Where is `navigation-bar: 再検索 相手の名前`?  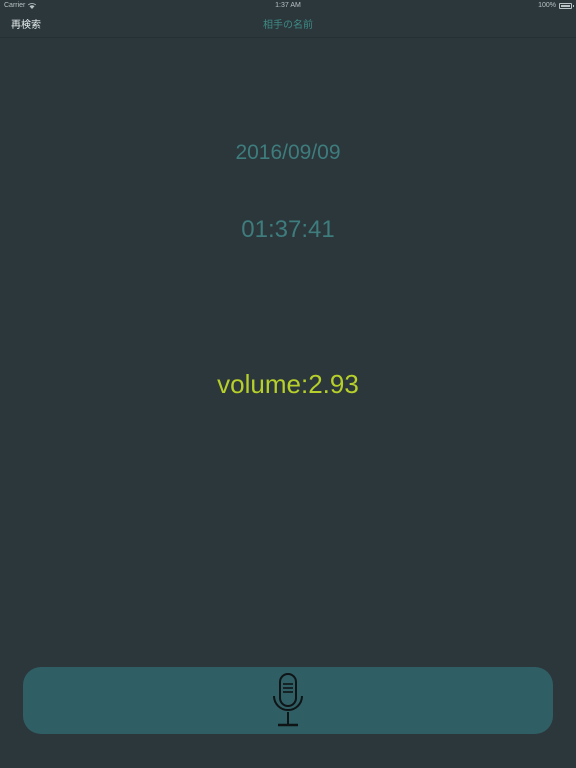 navigation-bar: 再検索 相手の名前 is located at coordinates (288, 25).